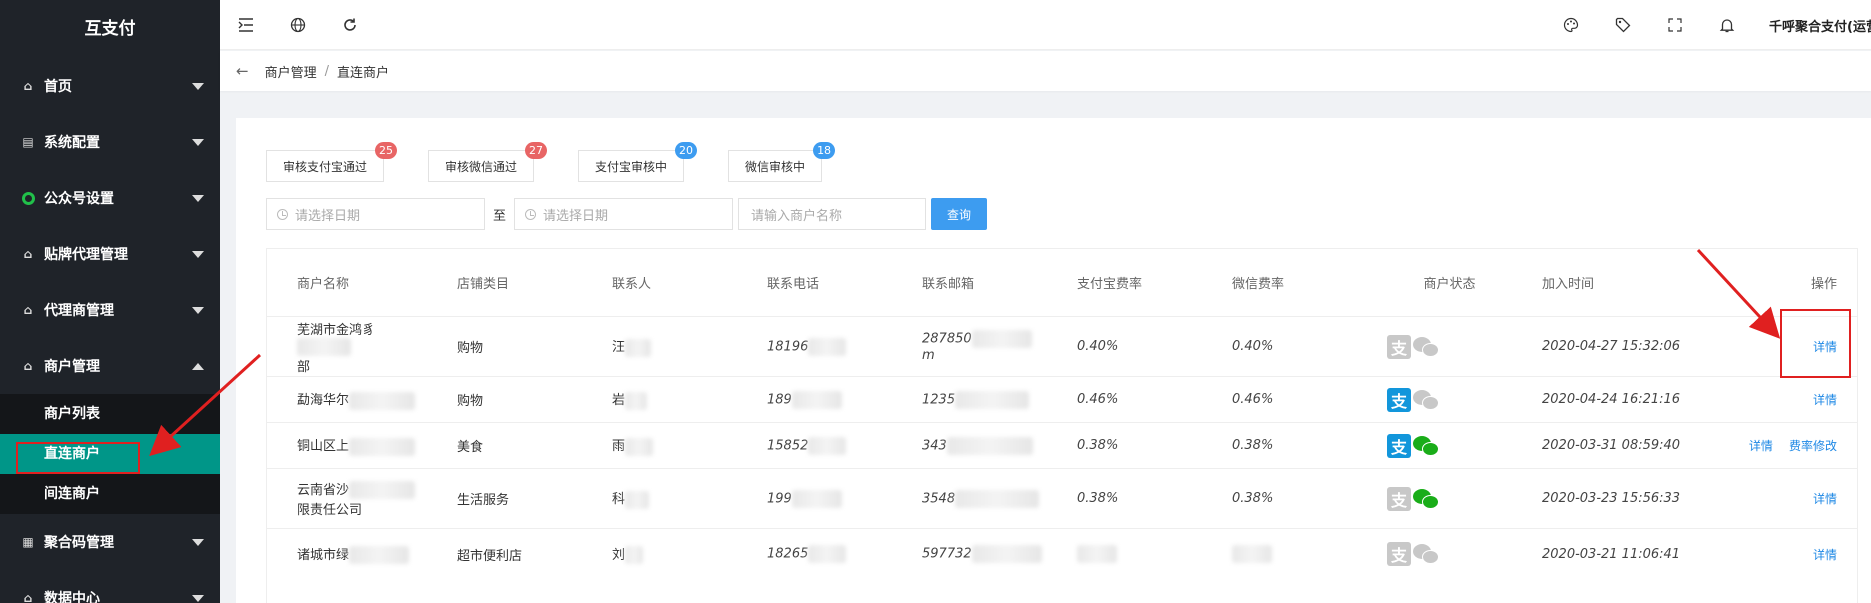 This screenshot has width=1871, height=603. What do you see at coordinates (483, 284) in the screenshot?
I see `column-header: 店铺类目` at bounding box center [483, 284].